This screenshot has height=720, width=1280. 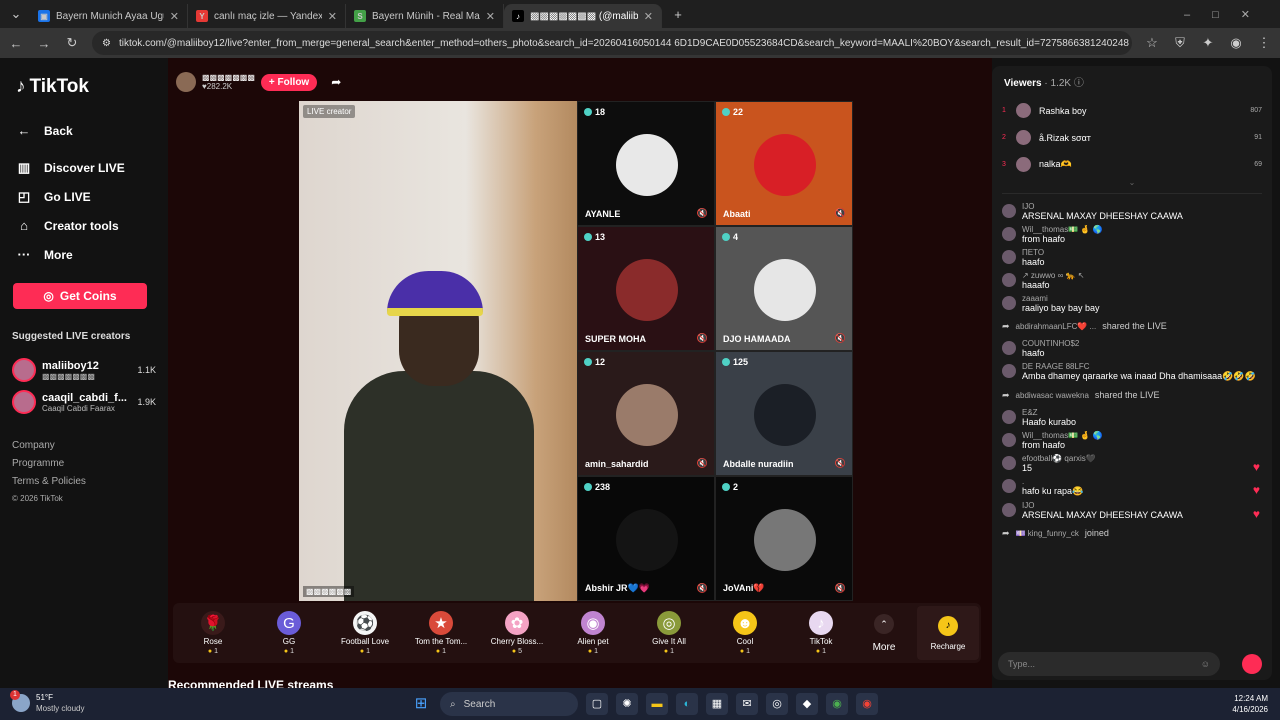 What do you see at coordinates (441, 633) in the screenshot?
I see `gift-item: ★ Tom the Tom... 1` at bounding box center [441, 633].